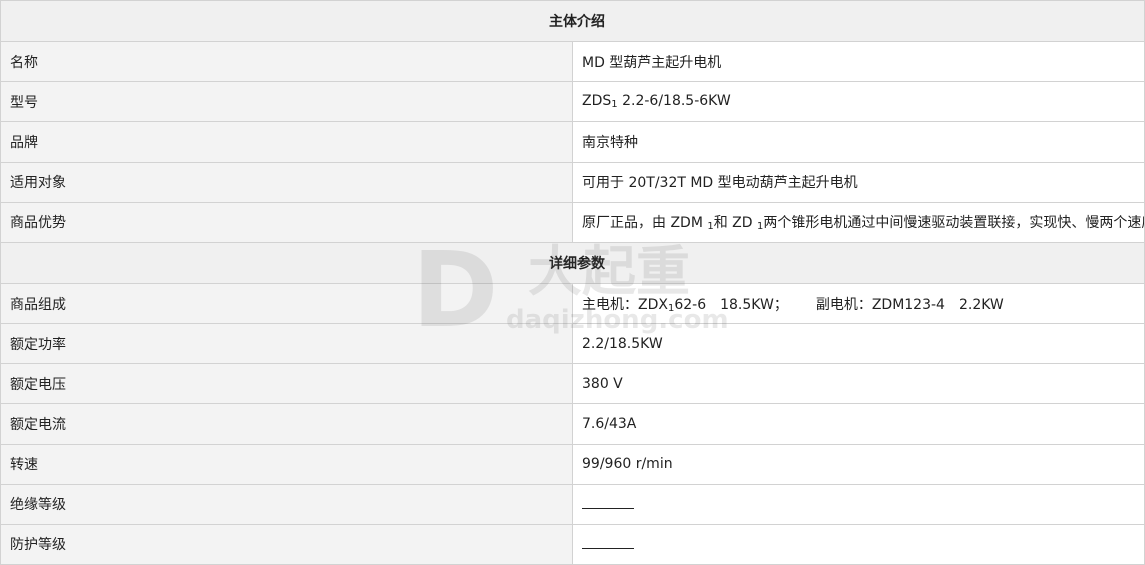 The image size is (1145, 565). I want to click on row-value: 99/960 r/min, so click(858, 464).